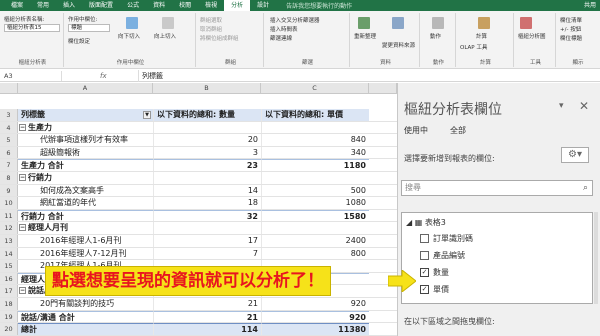 This screenshot has width=600, height=336. I want to click on cell-price: 1080, so click(315, 203).